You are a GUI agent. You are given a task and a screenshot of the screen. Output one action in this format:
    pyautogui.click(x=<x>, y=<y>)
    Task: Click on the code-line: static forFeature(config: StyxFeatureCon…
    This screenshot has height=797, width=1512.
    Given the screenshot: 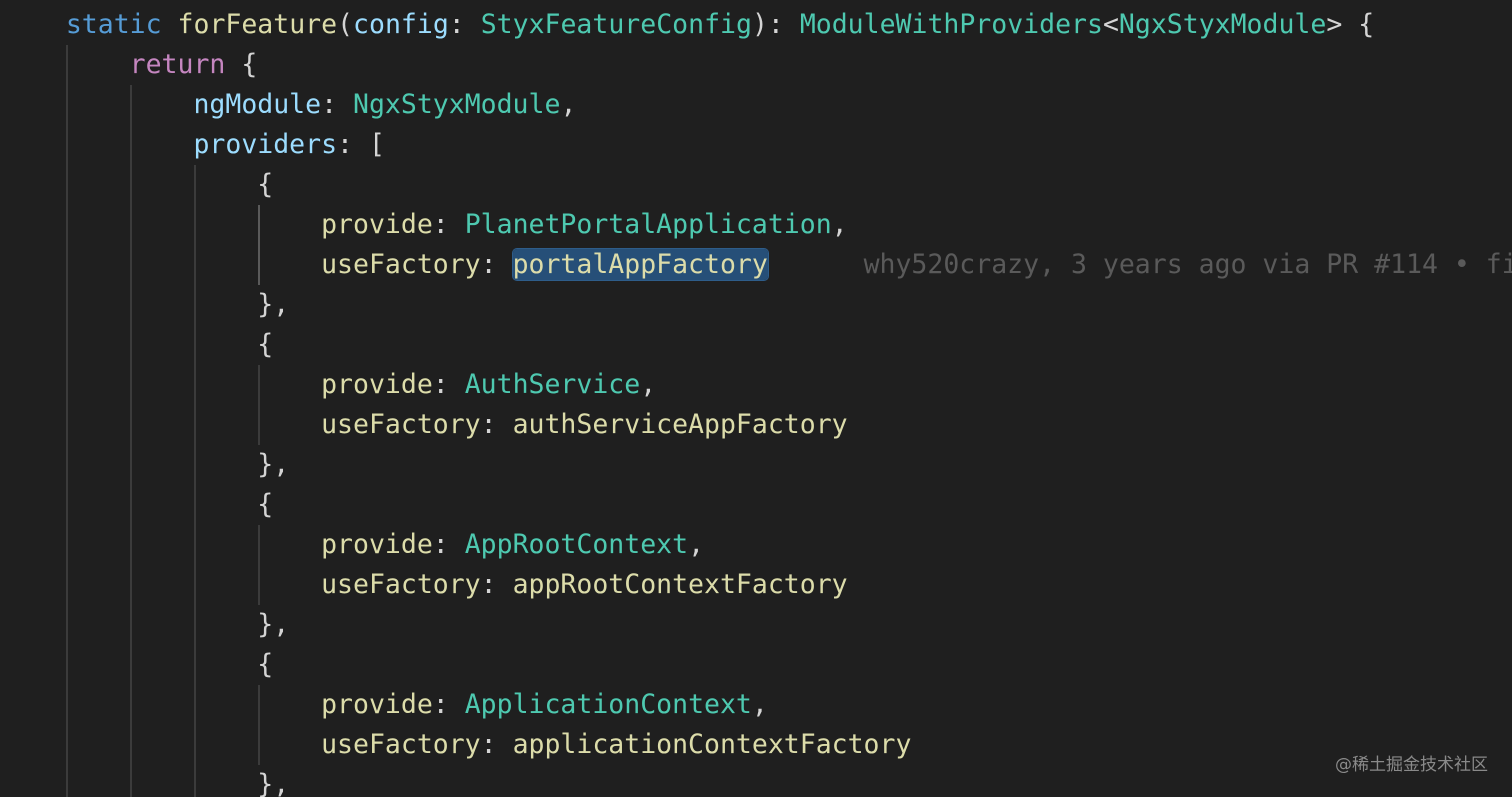 What is the action you would take?
    pyautogui.click(x=688, y=25)
    